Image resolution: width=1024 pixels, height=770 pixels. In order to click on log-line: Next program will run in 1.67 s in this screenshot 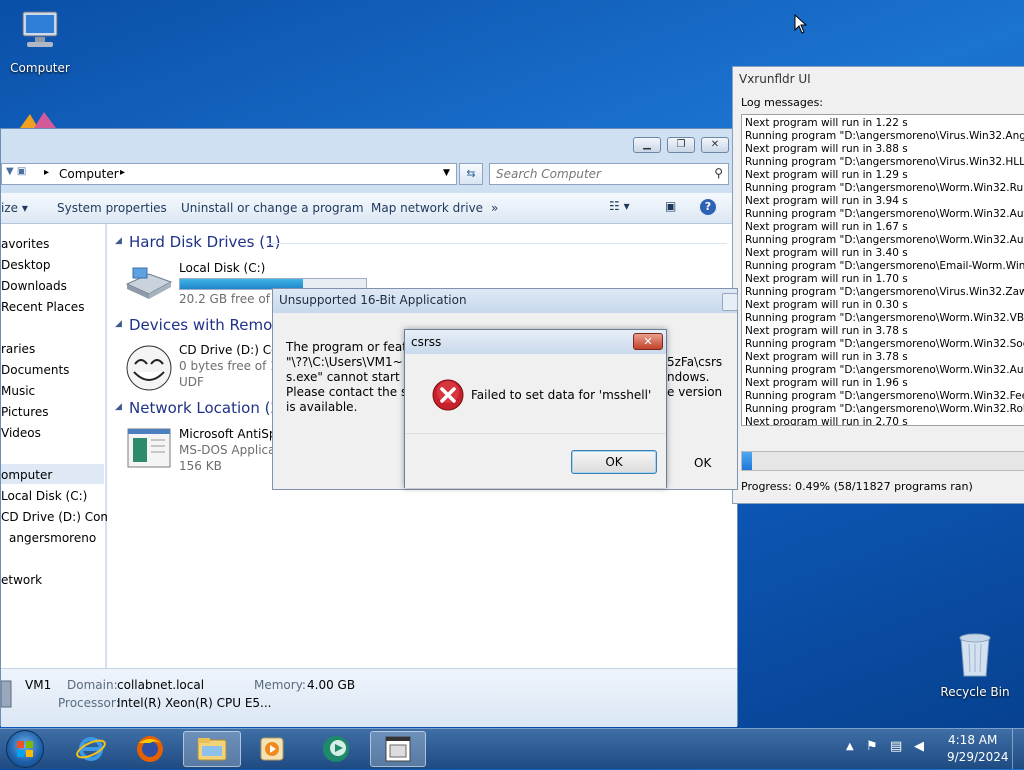, I will do `click(826, 227)`.